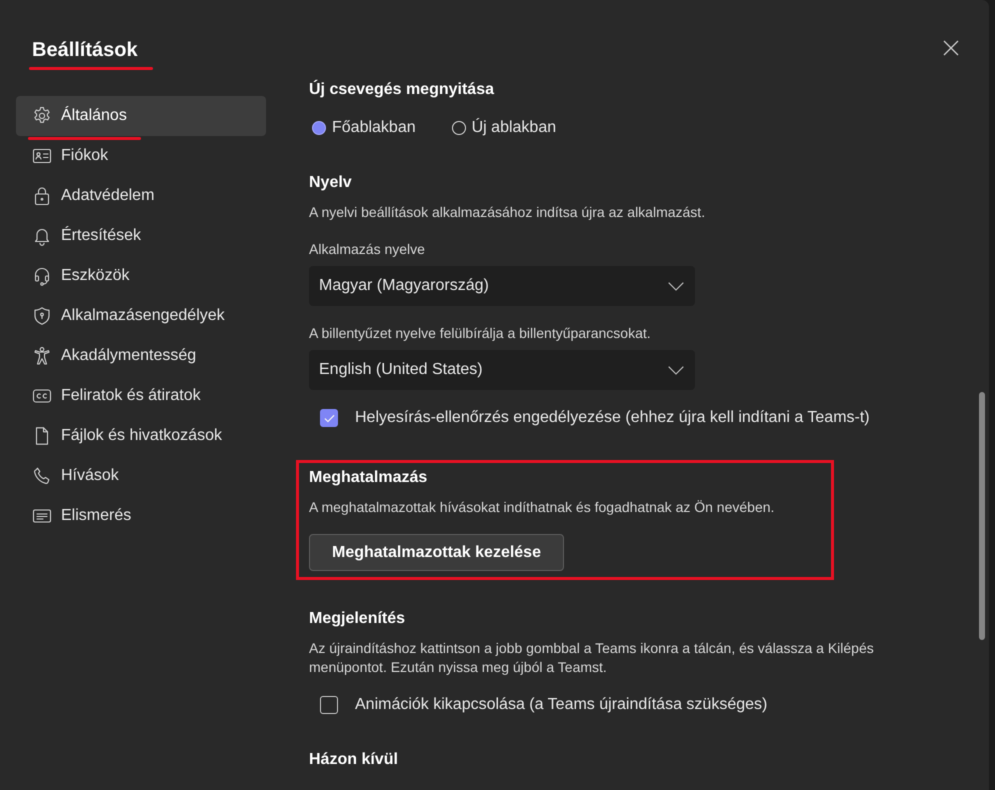 The width and height of the screenshot is (995, 790). What do you see at coordinates (141, 196) in the screenshot?
I see `sidebar-item: Adatvédelem` at bounding box center [141, 196].